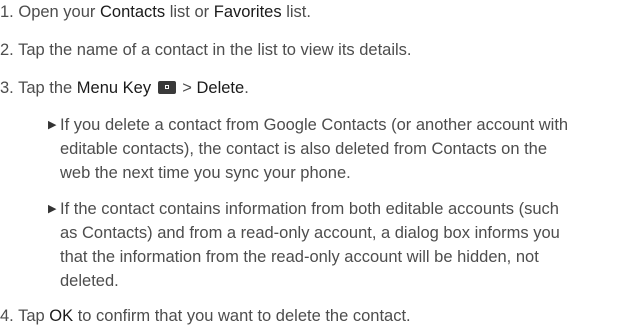  What do you see at coordinates (189, 12) in the screenshot?
I see `step-text: list or` at bounding box center [189, 12].